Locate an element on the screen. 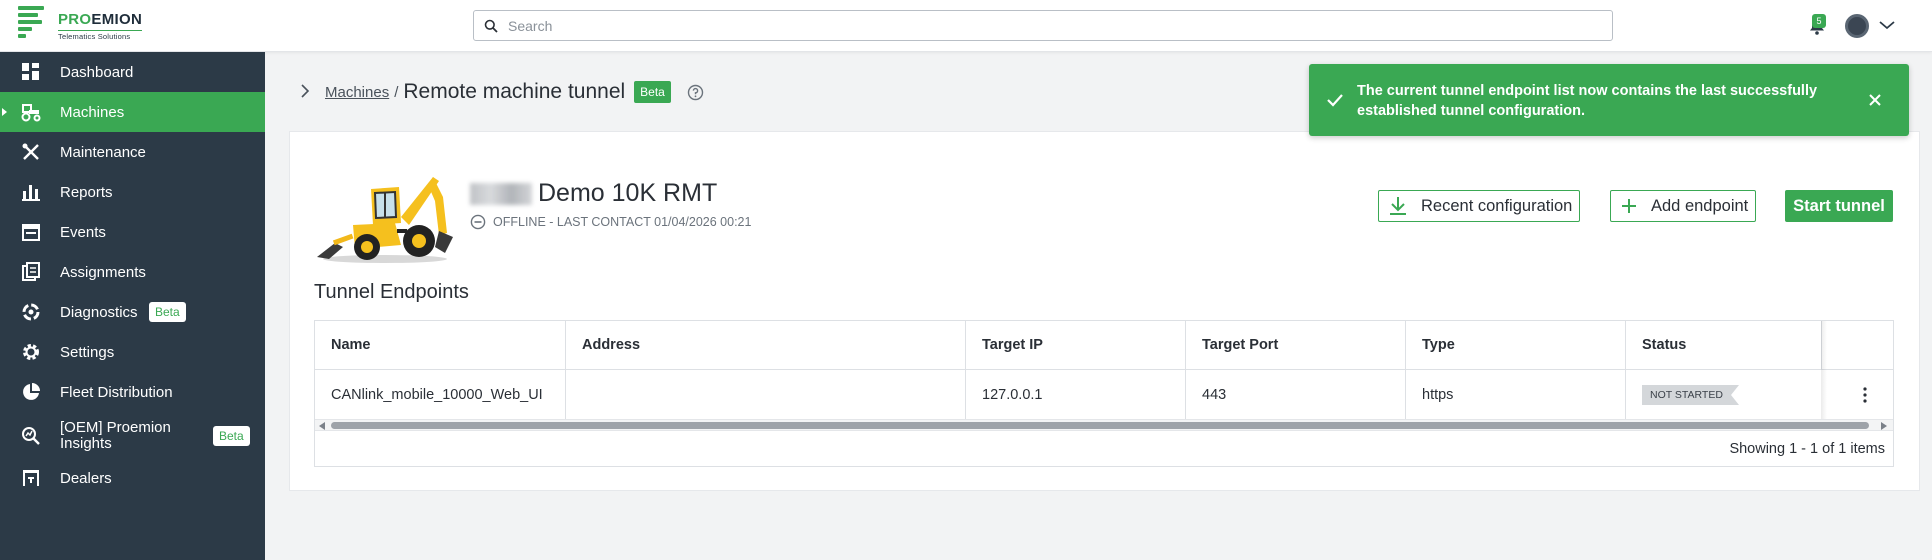  page-title: Remote machine tunnel is located at coordinates (514, 91).